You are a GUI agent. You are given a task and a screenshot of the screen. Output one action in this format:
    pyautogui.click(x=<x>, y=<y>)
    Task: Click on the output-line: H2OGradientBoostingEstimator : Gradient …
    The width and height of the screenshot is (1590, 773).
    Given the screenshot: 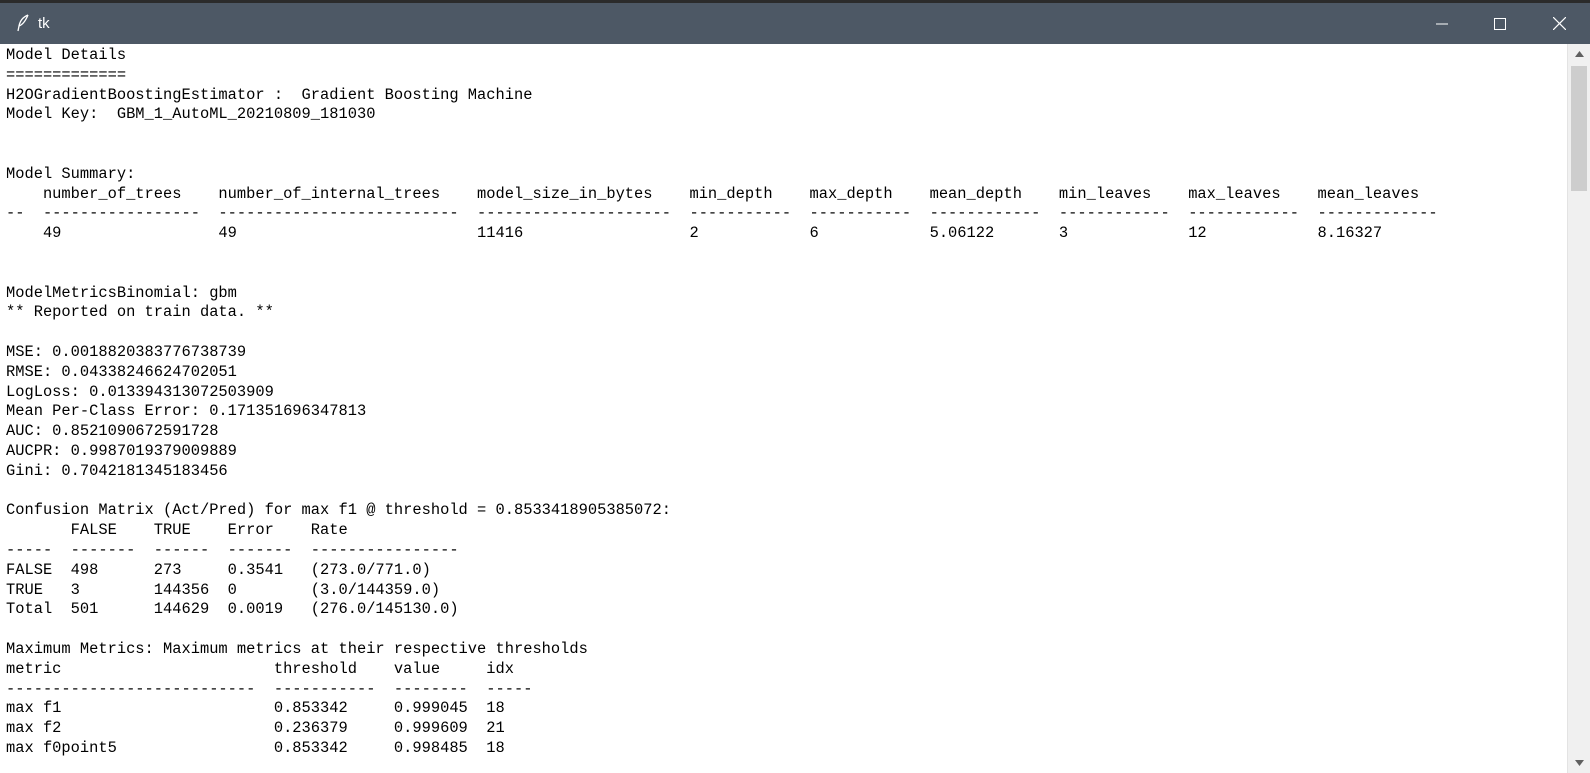 What is the action you would take?
    pyautogui.click(x=269, y=94)
    